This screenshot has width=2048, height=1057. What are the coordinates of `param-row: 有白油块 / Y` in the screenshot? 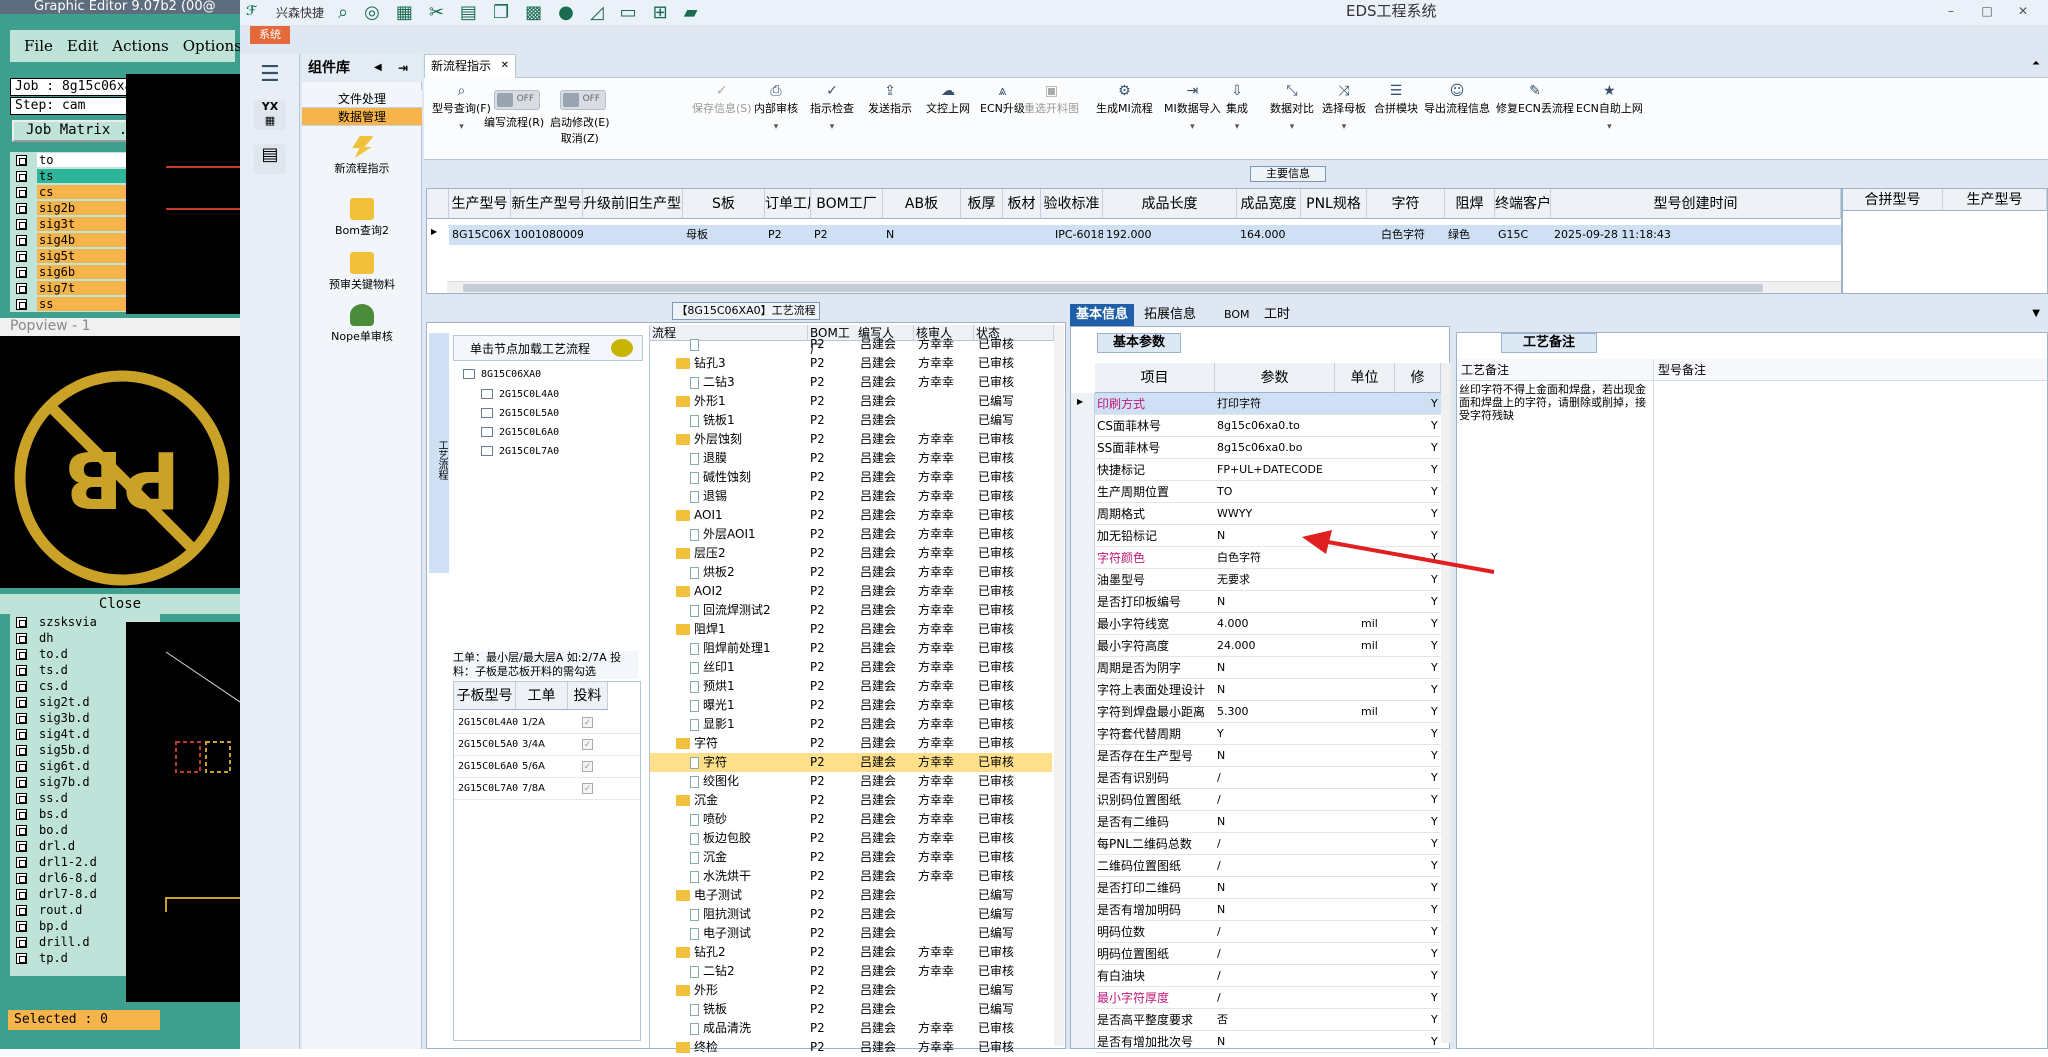 It's located at (1268, 976).